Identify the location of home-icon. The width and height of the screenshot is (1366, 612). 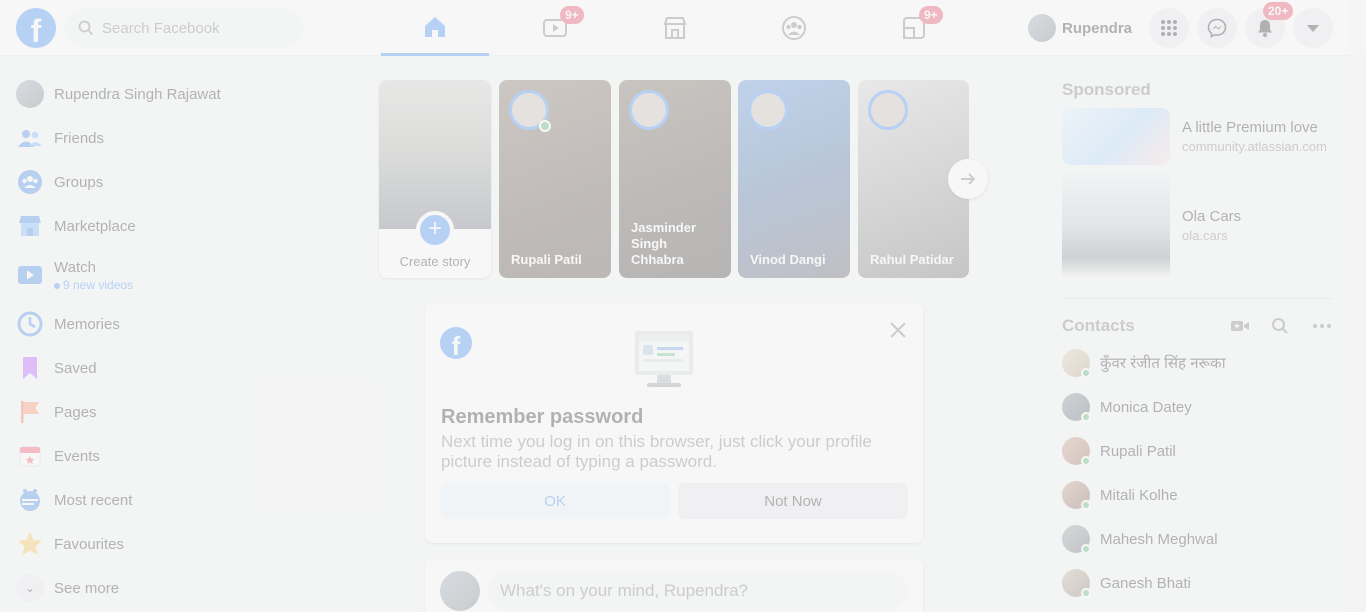
(435, 26).